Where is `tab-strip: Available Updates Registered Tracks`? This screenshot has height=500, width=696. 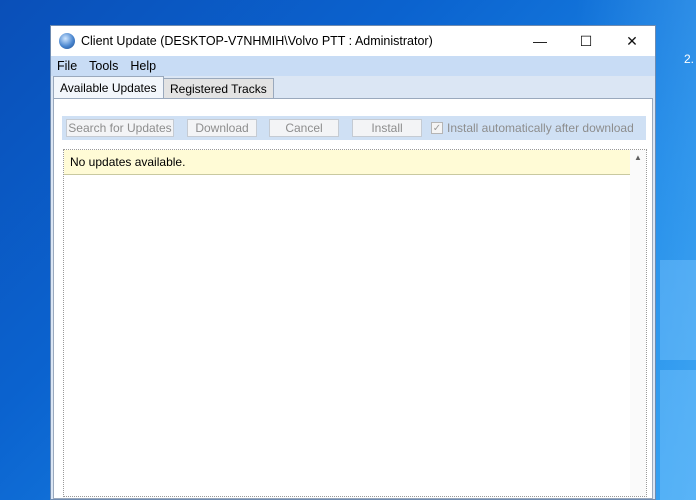
tab-strip: Available Updates Registered Tracks is located at coordinates (353, 87).